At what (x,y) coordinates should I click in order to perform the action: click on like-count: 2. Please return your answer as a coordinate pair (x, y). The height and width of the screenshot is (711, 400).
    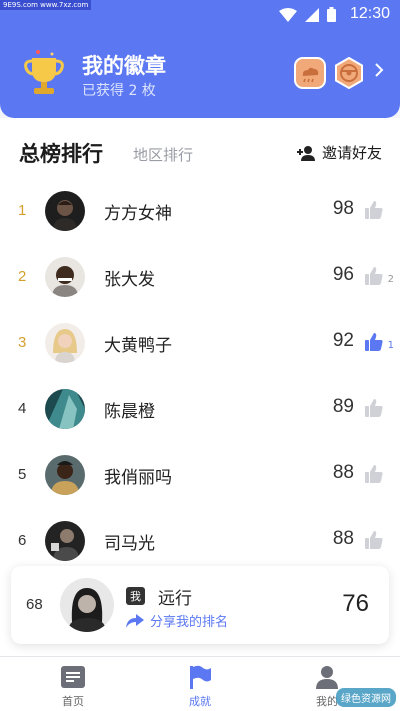
    Looking at the image, I should click on (390, 279).